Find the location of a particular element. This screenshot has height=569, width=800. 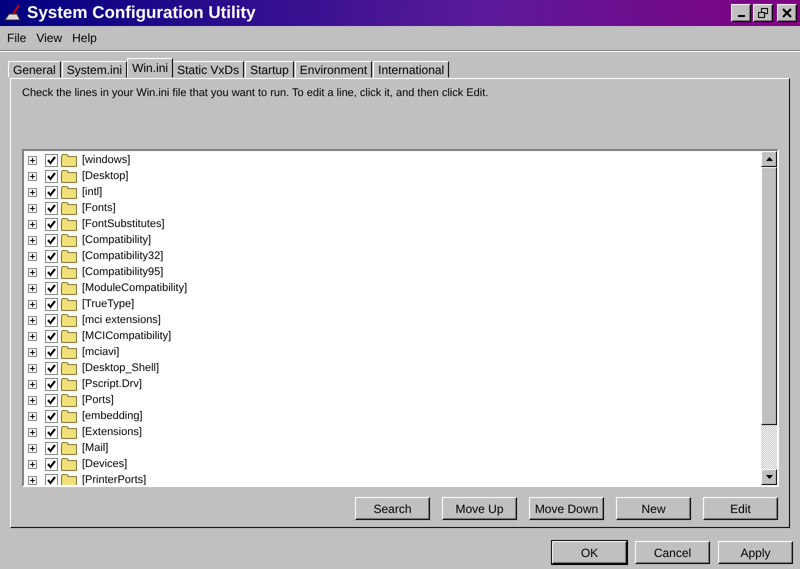

section-name: [Compatibility32] is located at coordinates (123, 256).